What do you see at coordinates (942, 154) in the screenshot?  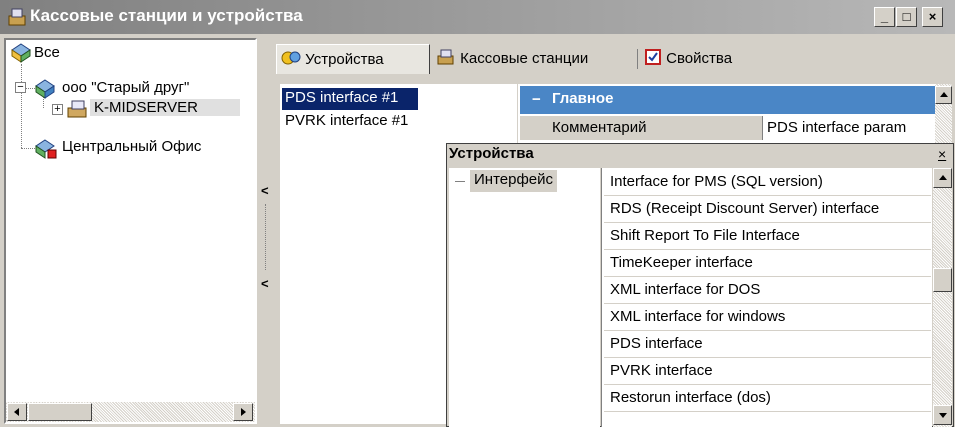 I see `devices-popup-close-button: ×` at bounding box center [942, 154].